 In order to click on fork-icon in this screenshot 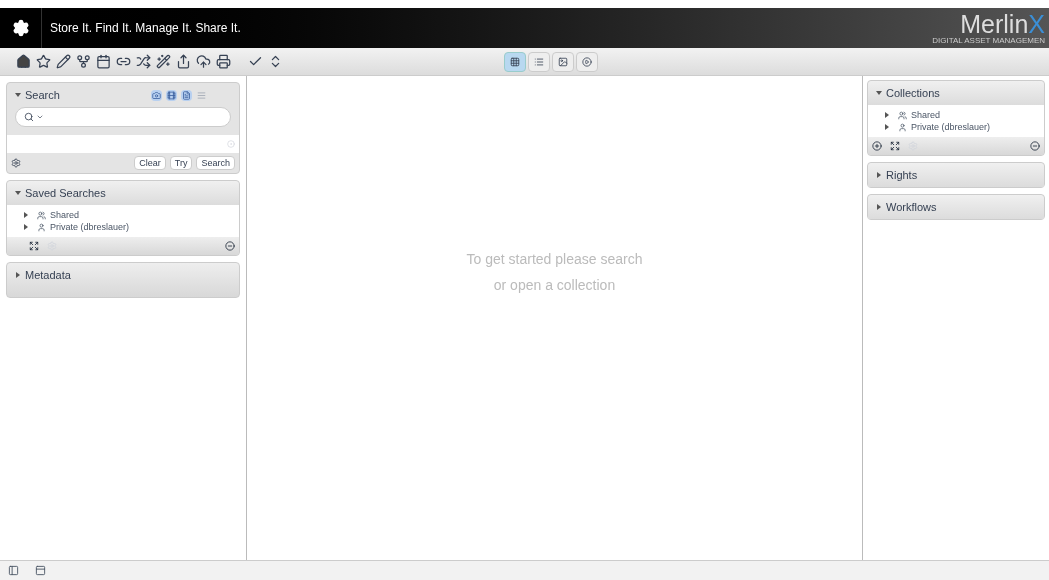, I will do `click(83, 61)`.